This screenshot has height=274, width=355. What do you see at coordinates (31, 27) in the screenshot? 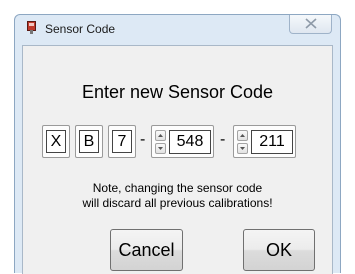
I see `sensor-app-icon` at bounding box center [31, 27].